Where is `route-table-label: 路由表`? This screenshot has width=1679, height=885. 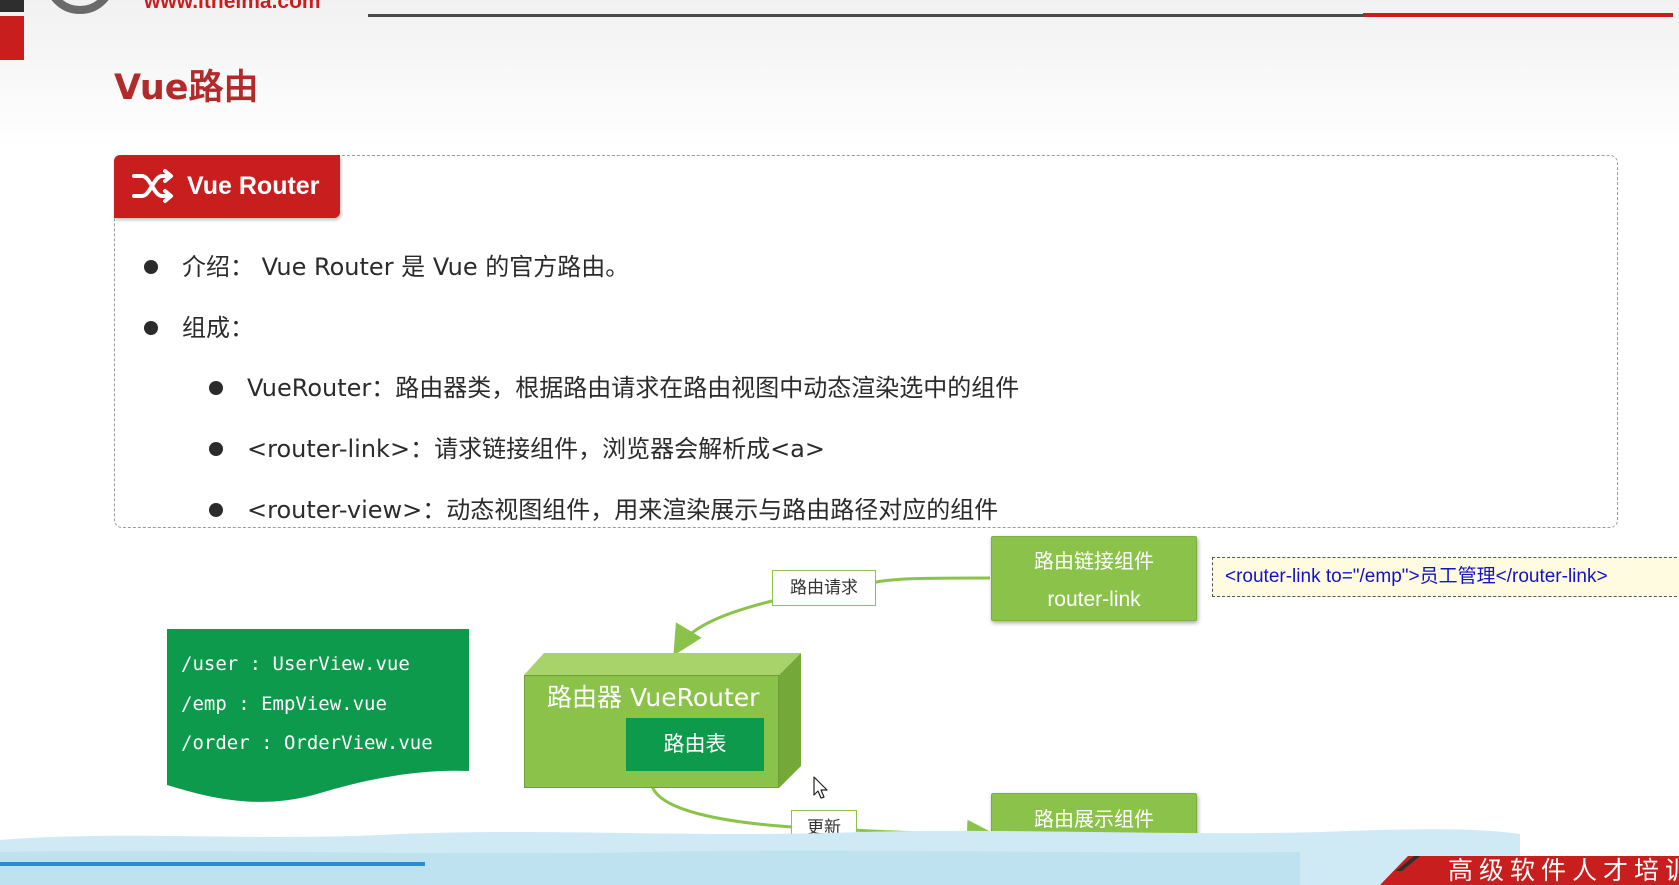
route-table-label: 路由表 is located at coordinates (695, 744).